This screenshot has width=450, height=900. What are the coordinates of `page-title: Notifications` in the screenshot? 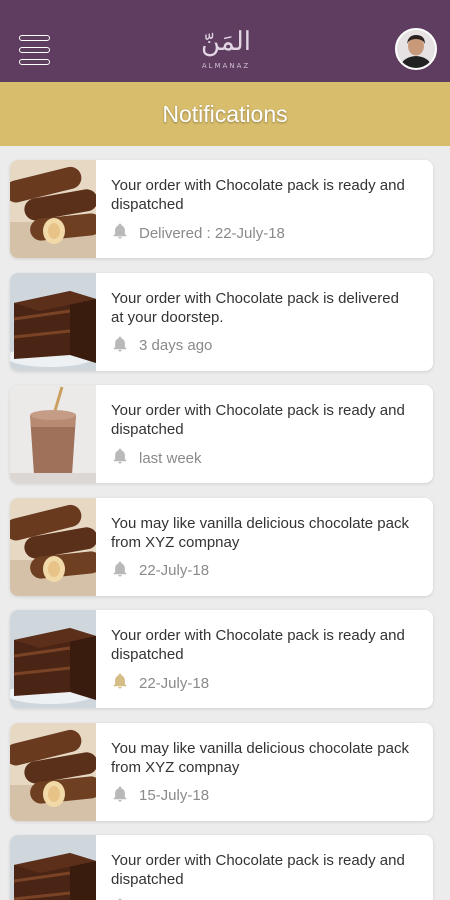 It's located at (225, 114).